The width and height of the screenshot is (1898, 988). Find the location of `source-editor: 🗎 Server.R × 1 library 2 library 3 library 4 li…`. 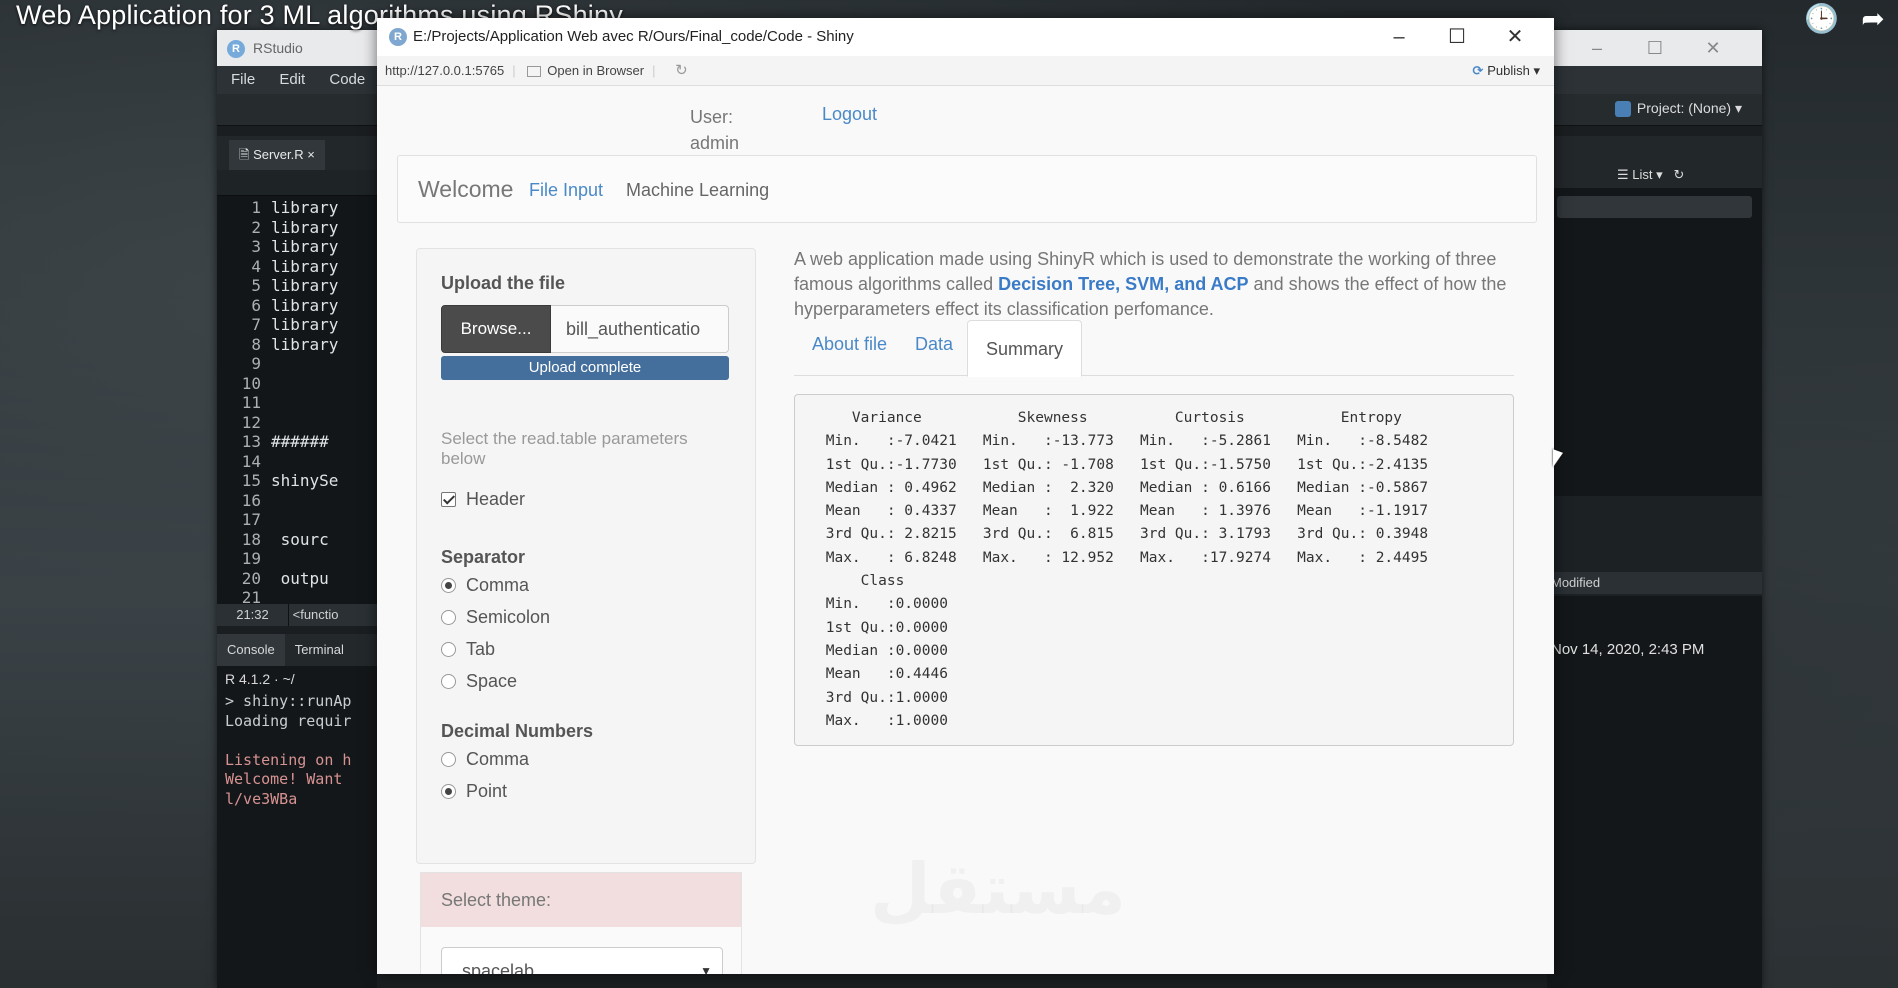

source-editor: 🗎 Server.R × 1 library 2 library 3 library 4 li… is located at coordinates (297, 381).